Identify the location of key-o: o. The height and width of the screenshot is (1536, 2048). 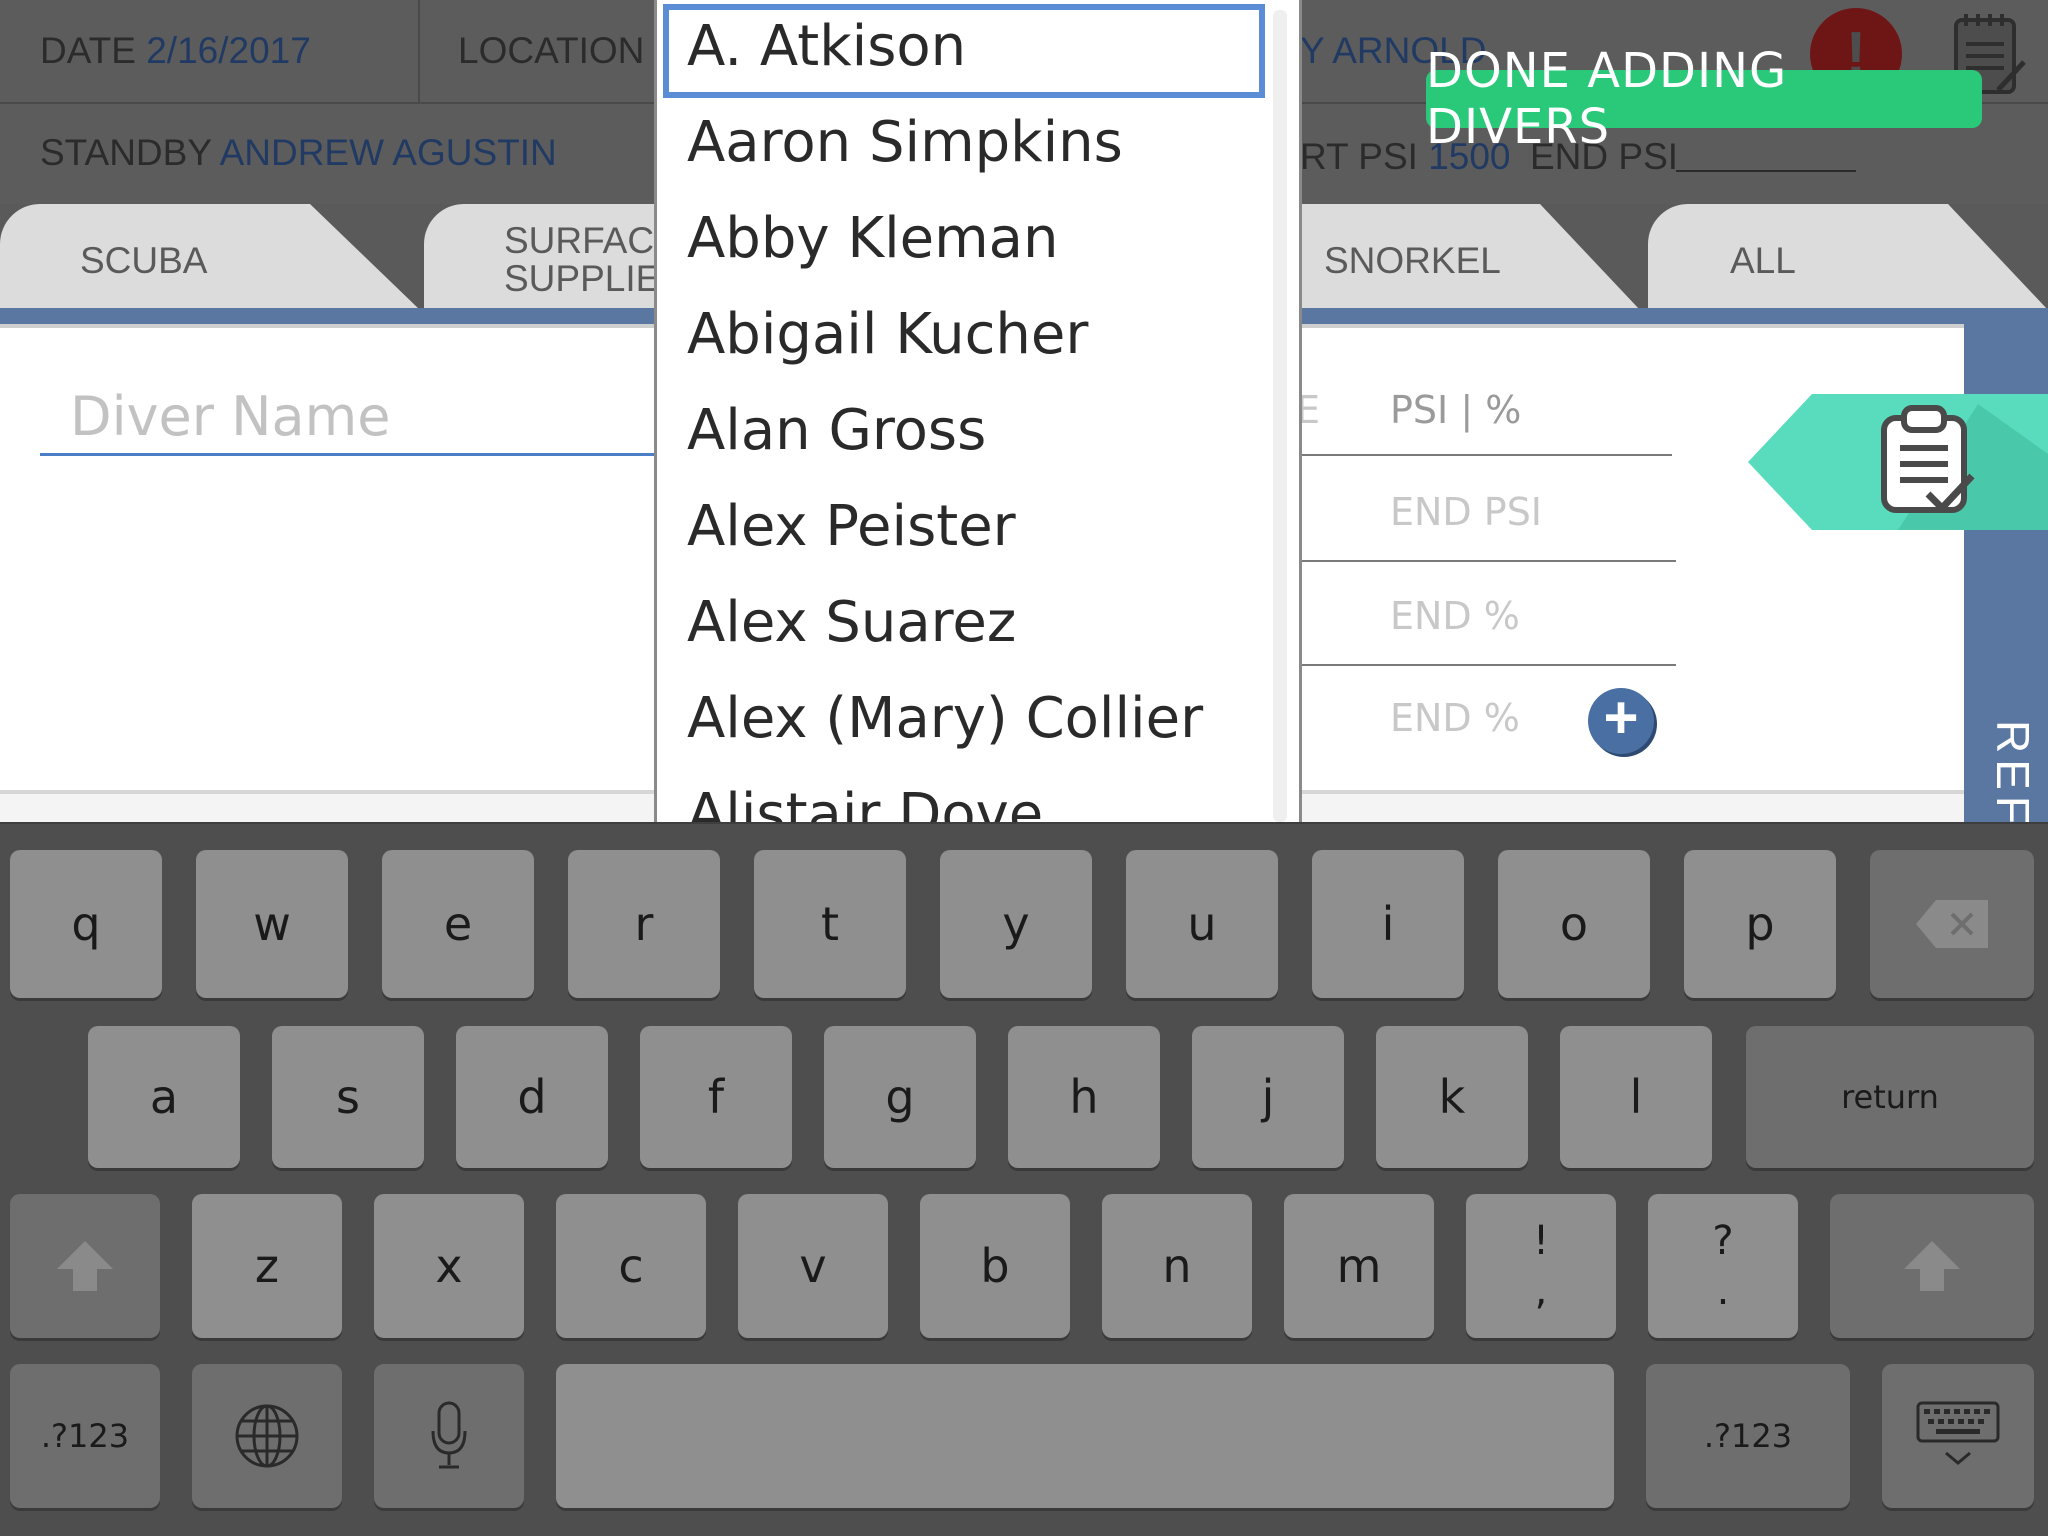
(1574, 924).